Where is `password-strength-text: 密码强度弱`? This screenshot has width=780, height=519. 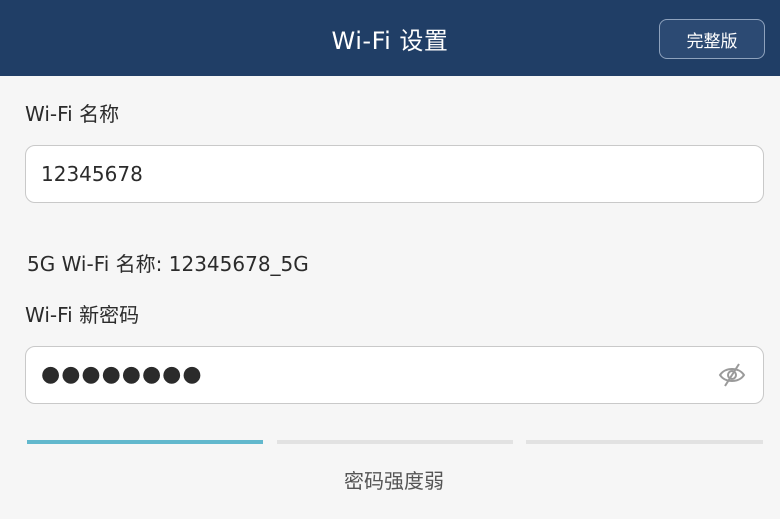 password-strength-text: 密码强度弱 is located at coordinates (394, 481).